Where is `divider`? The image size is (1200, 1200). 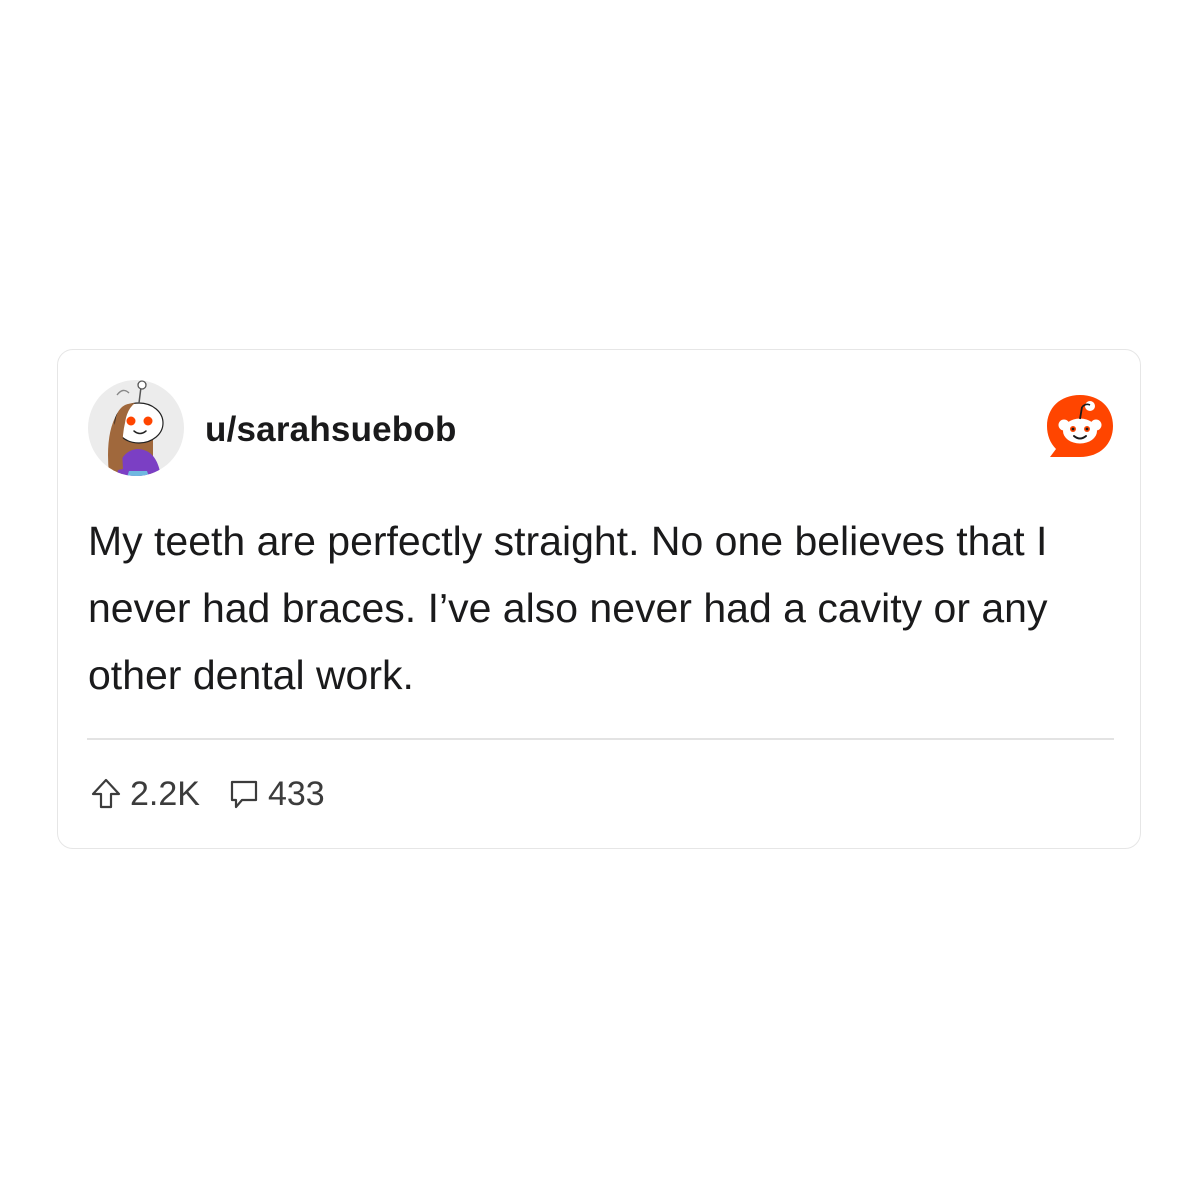
divider is located at coordinates (600, 739).